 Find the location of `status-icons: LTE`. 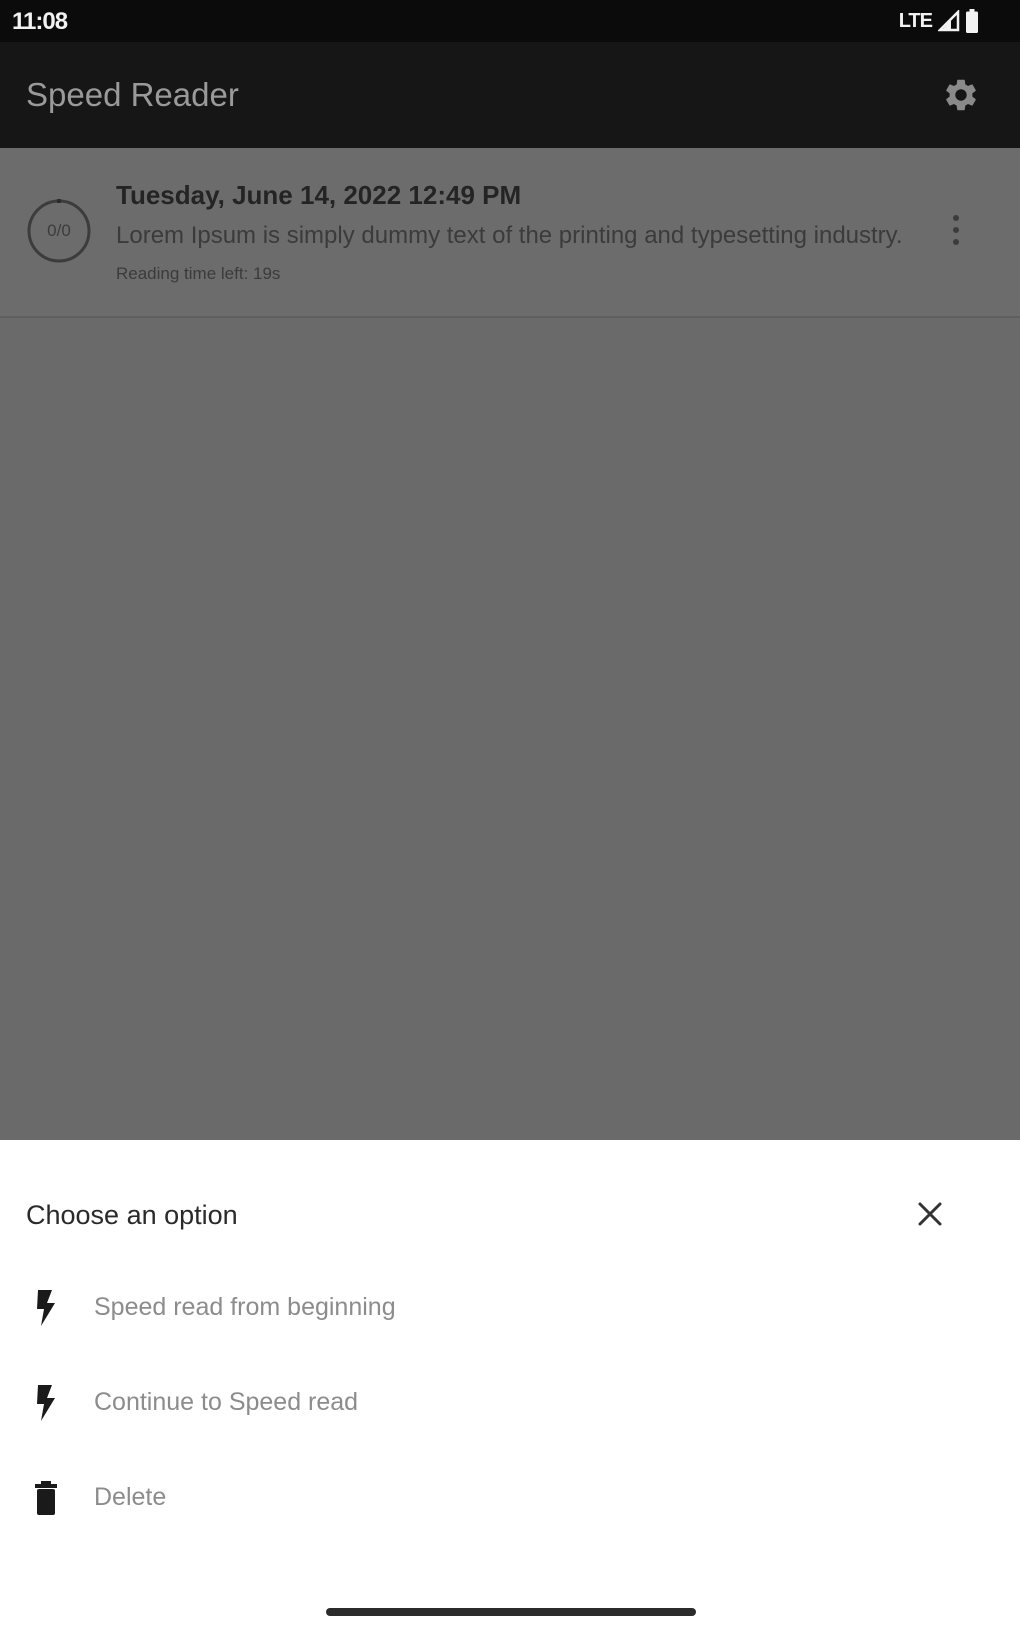

status-icons: LTE is located at coordinates (938, 21).